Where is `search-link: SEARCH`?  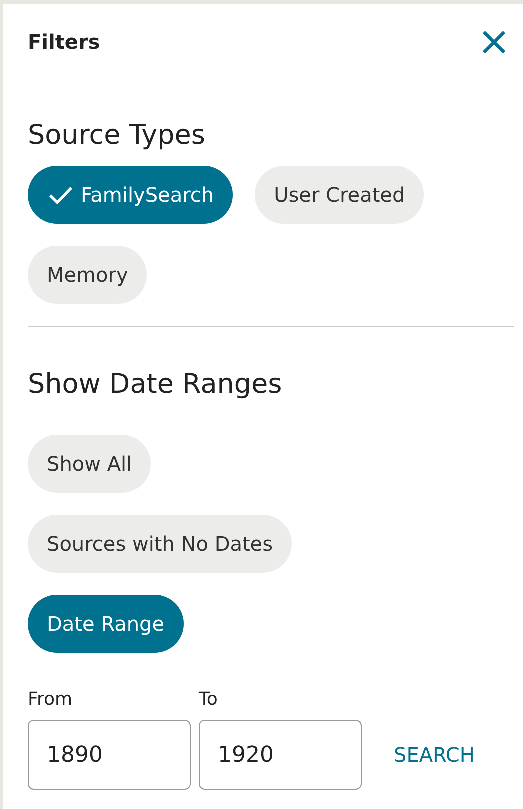
search-link: SEARCH is located at coordinates (434, 755).